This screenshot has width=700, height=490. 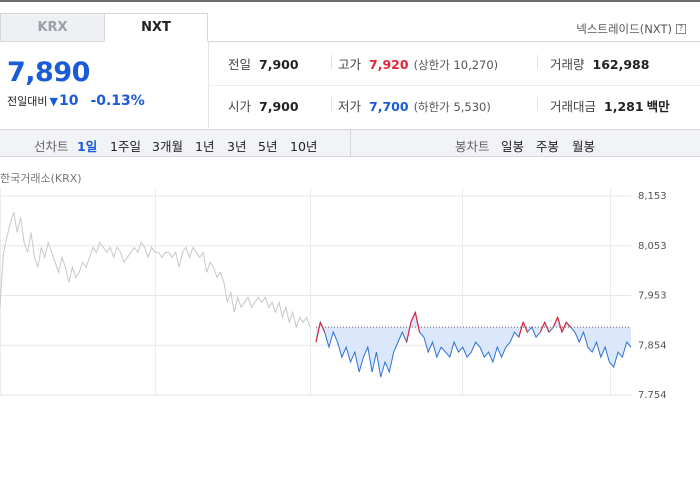 I want to click on stat-label: 전일, so click(x=240, y=64).